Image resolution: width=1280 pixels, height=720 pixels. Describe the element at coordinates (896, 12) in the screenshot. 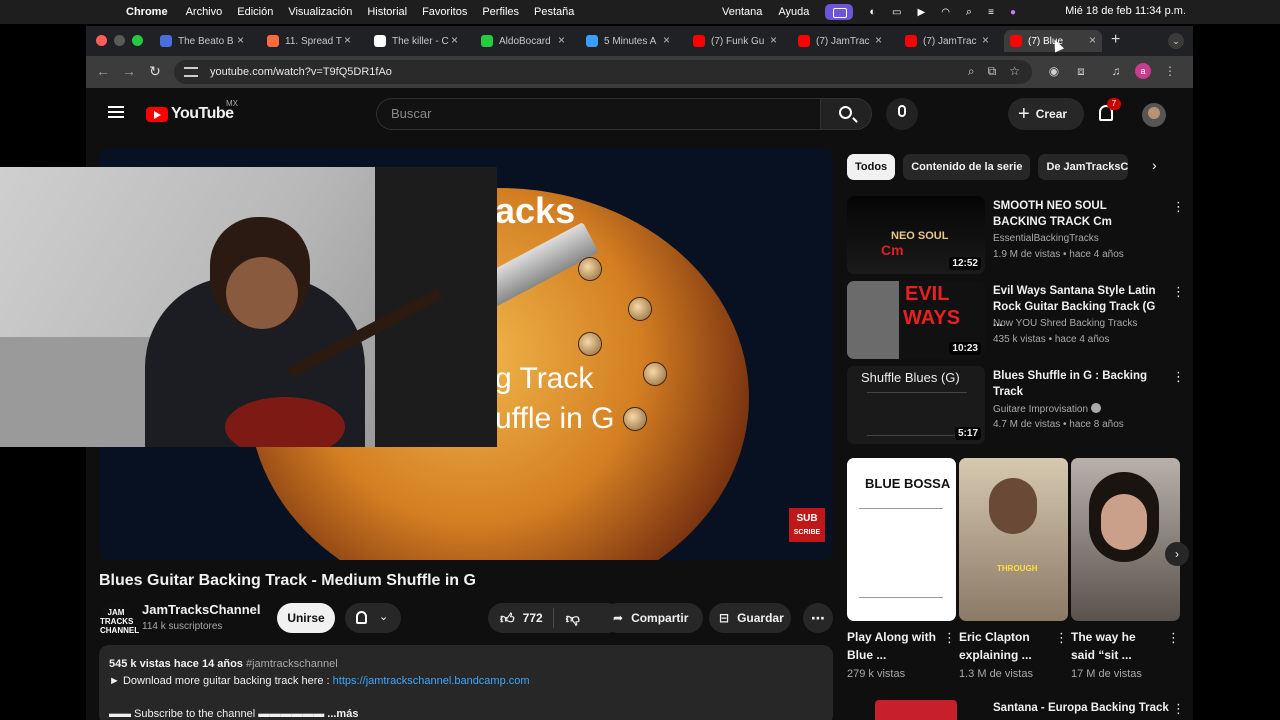

I see `battery-icon: ▭` at that location.